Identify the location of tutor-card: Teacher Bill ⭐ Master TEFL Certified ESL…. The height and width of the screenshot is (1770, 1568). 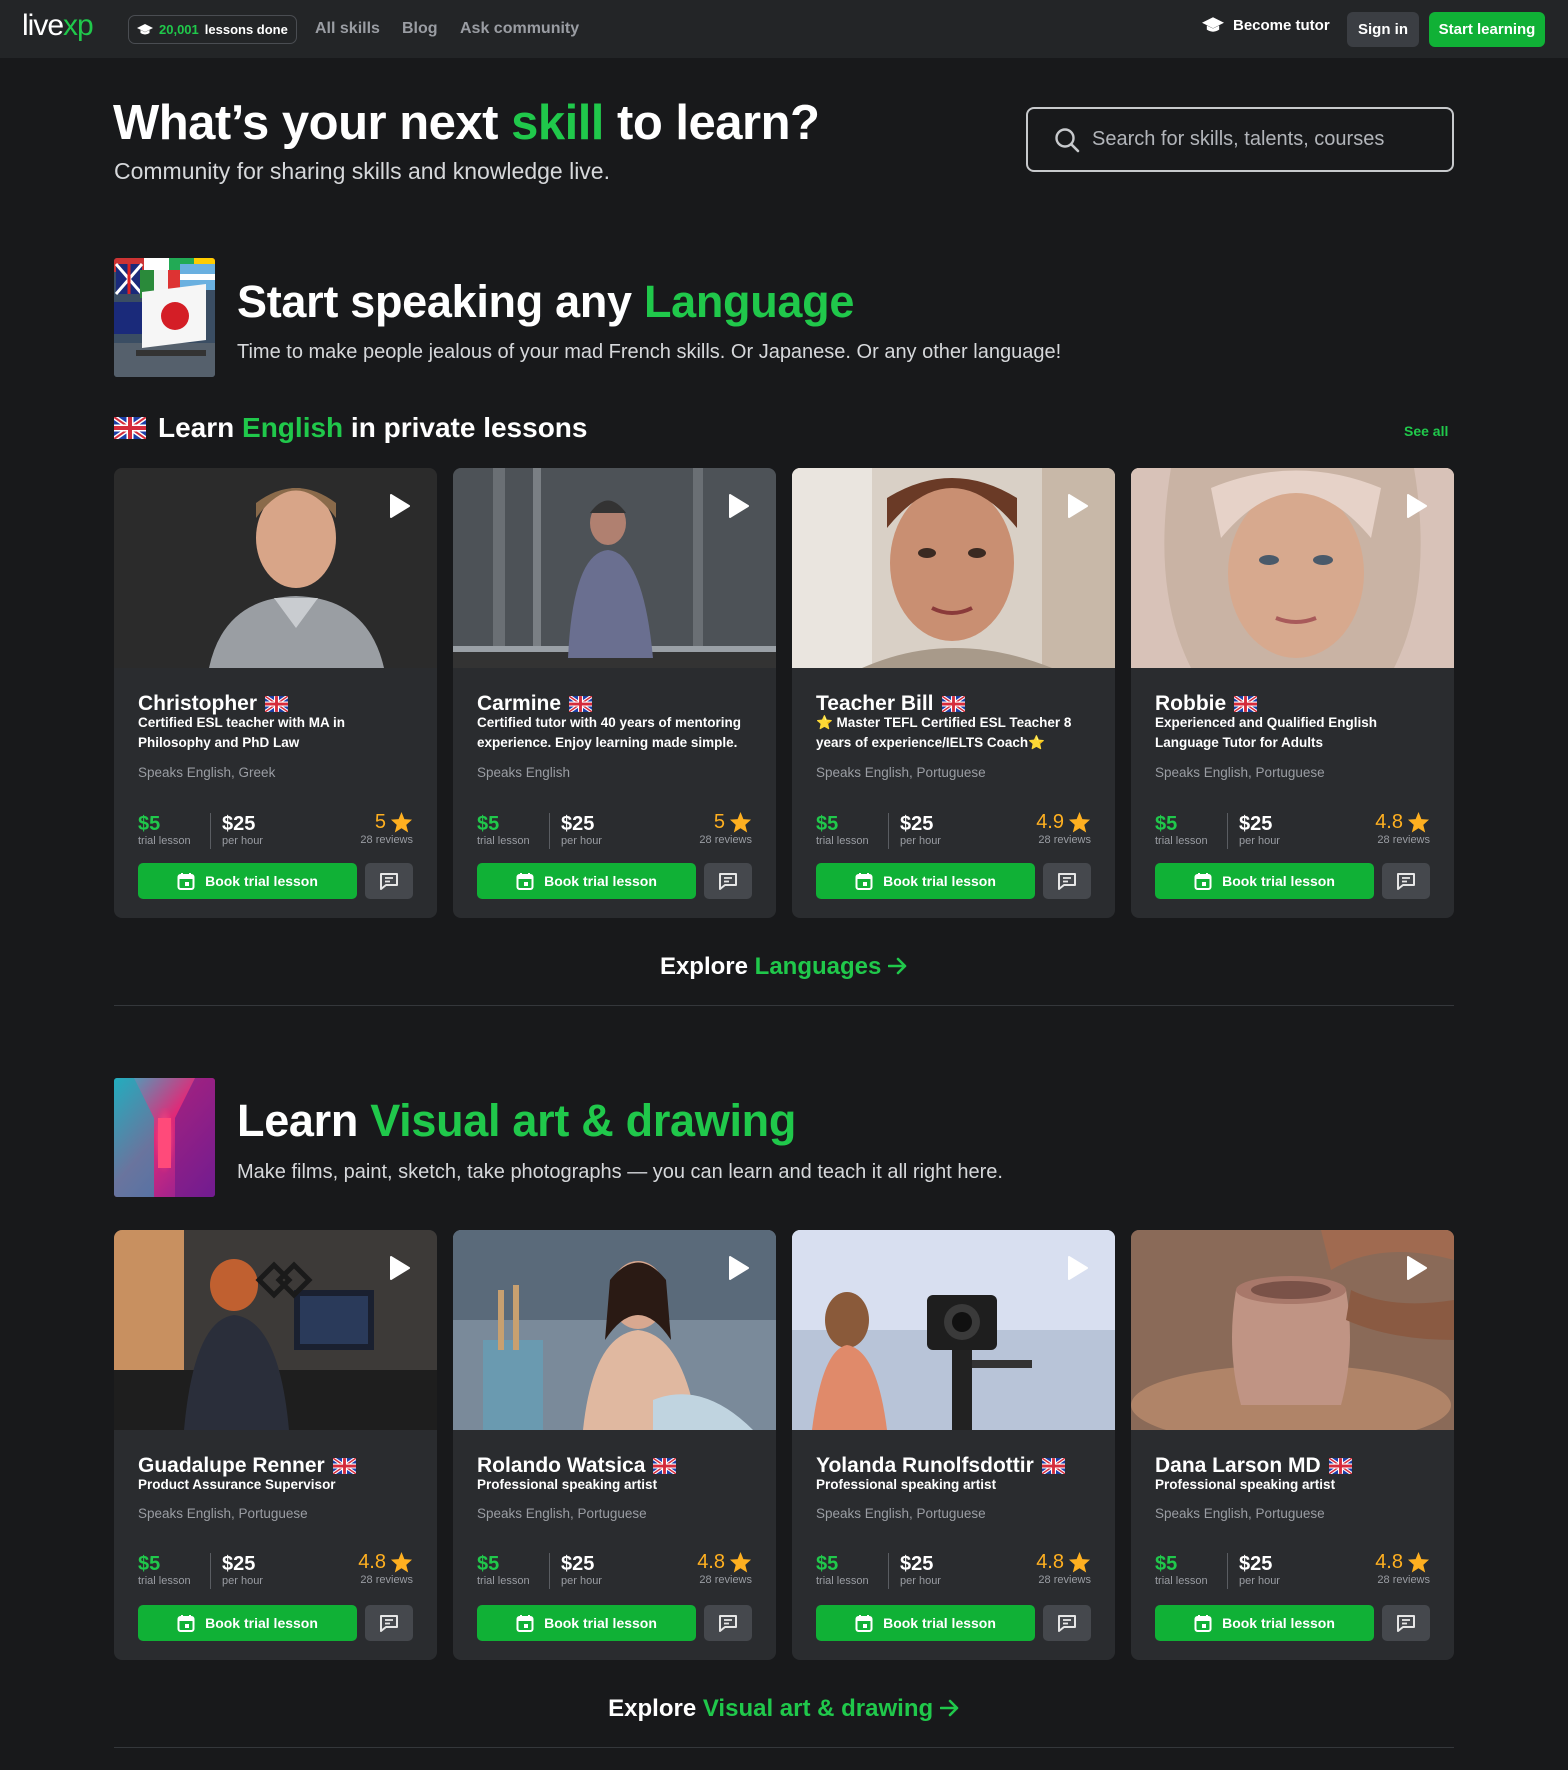
(953, 693).